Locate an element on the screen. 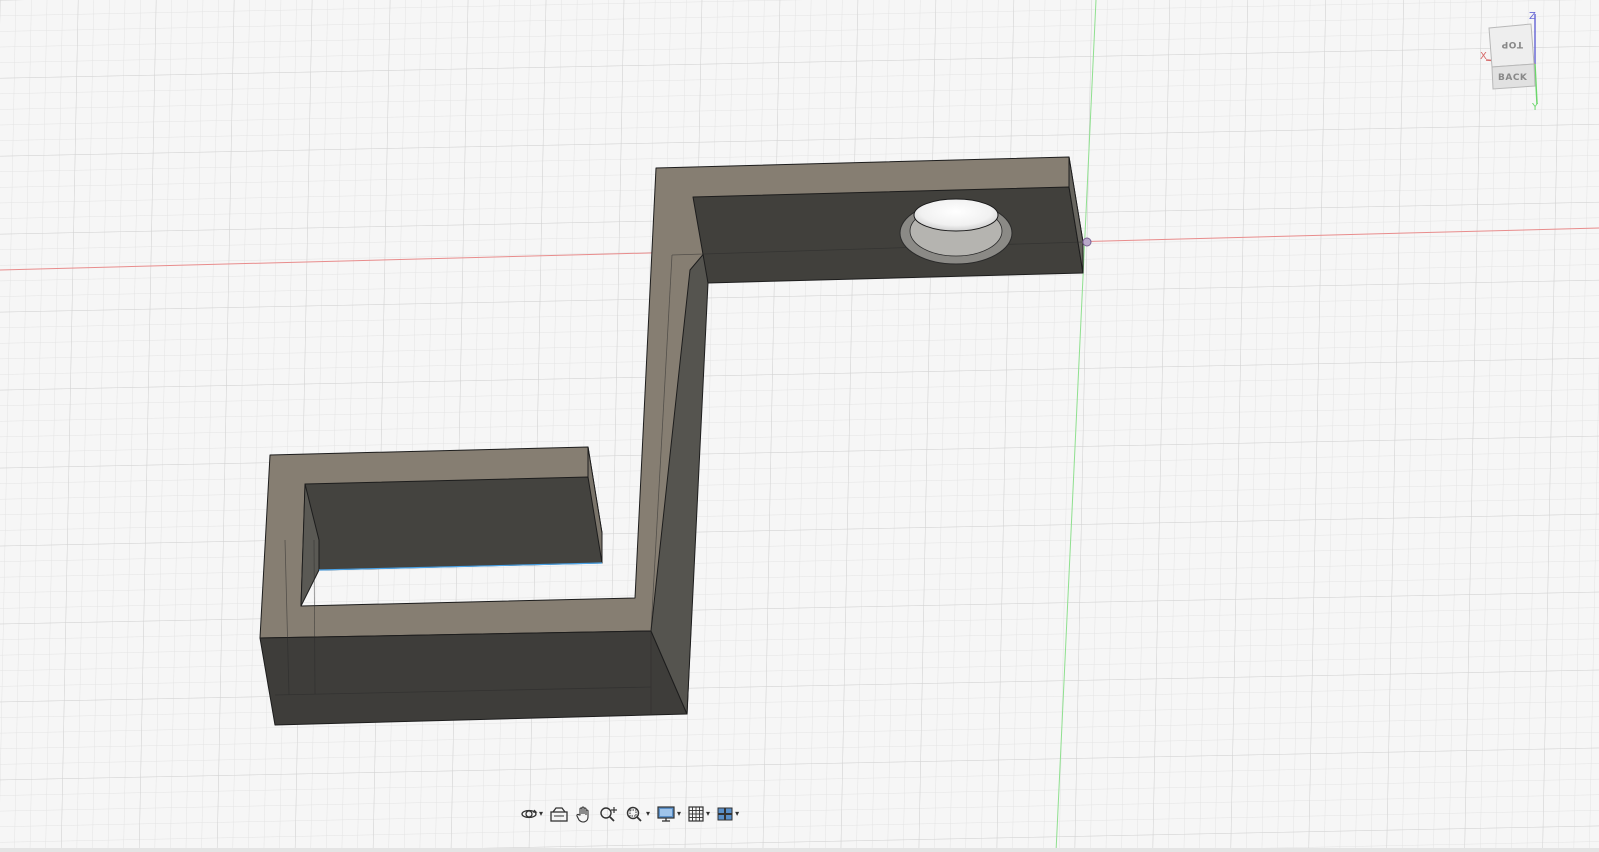  display-settings-button: ▾ is located at coordinates (668, 814).